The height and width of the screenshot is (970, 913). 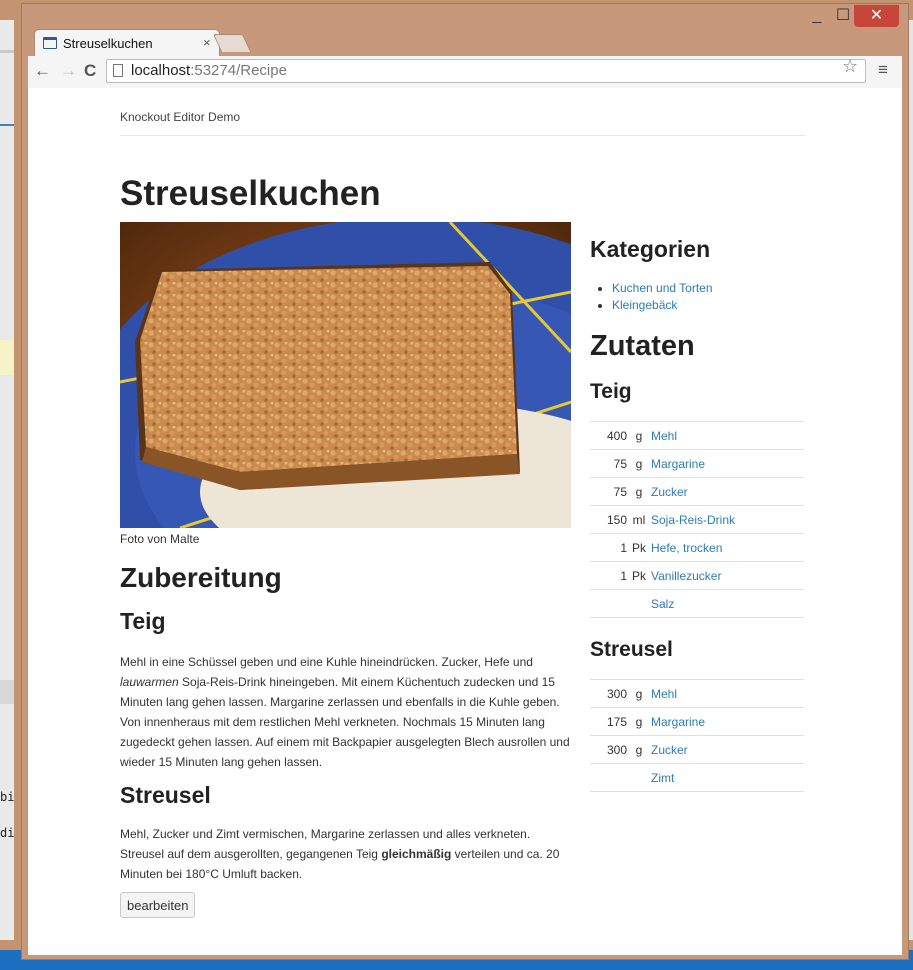 I want to click on photo-caption: Foto von Malte, so click(x=160, y=539).